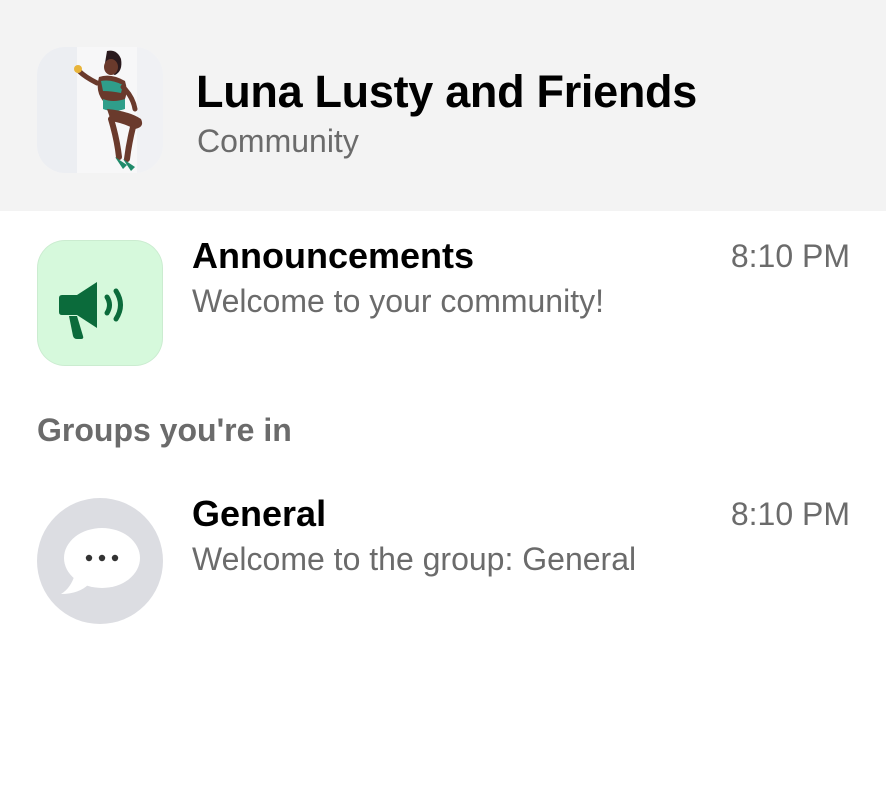  I want to click on chat-preview: Welcome to your community!, so click(398, 301).